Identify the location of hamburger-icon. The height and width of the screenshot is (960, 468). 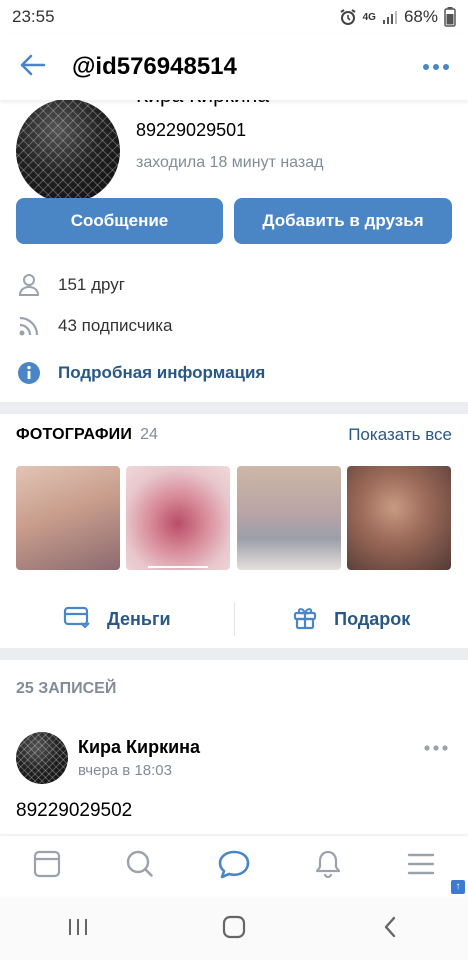
(421, 866).